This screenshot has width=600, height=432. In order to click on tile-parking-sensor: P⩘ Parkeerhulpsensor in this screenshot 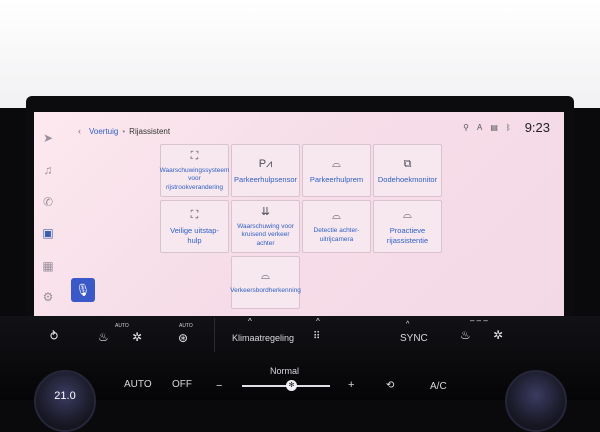, I will do `click(265, 170)`.